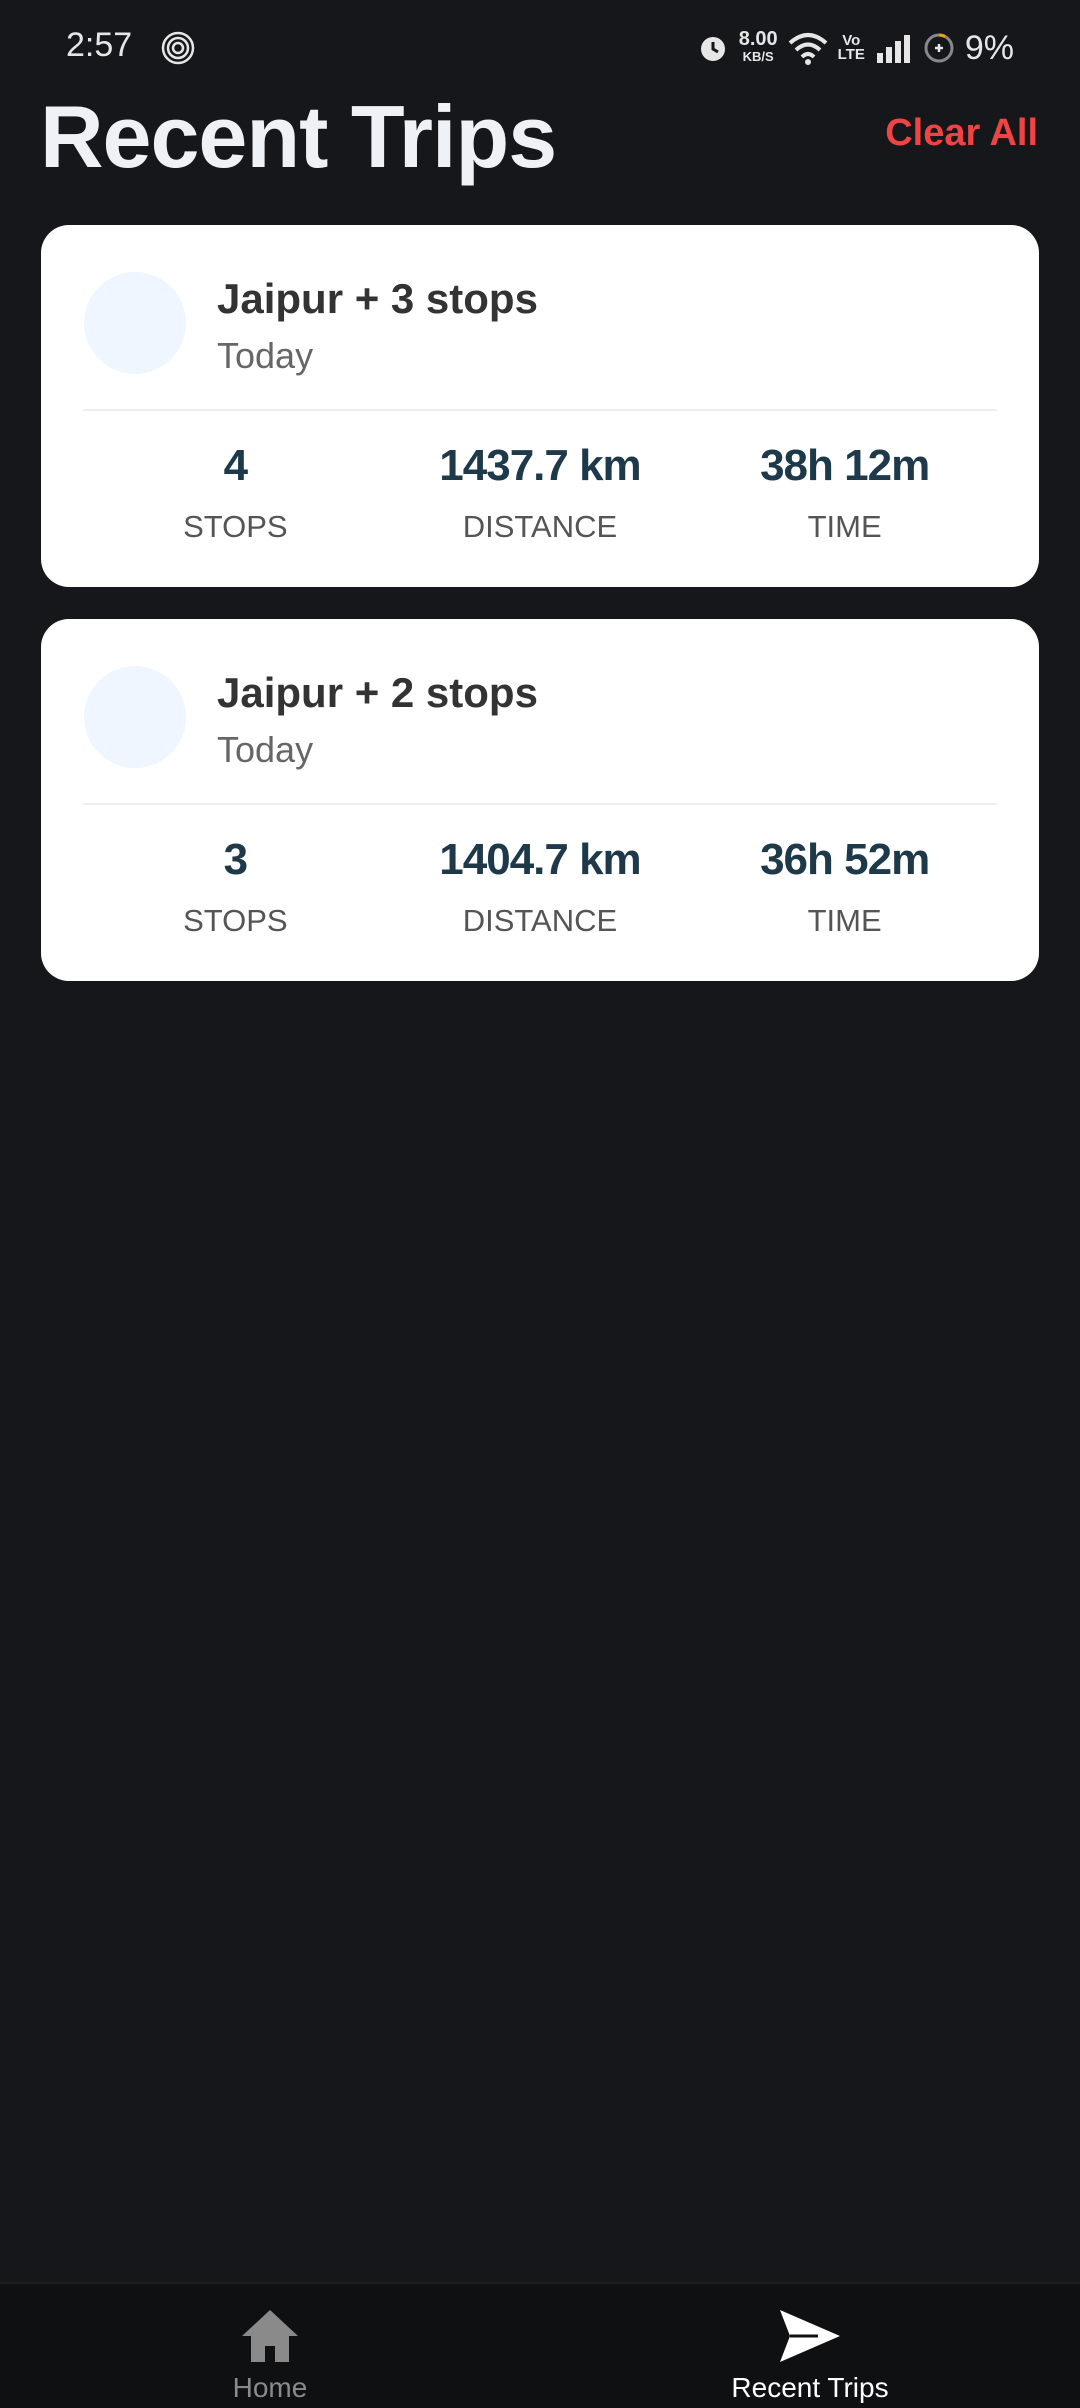 This screenshot has height=2408, width=1080. I want to click on volte-indicator: Vo LTE, so click(851, 48).